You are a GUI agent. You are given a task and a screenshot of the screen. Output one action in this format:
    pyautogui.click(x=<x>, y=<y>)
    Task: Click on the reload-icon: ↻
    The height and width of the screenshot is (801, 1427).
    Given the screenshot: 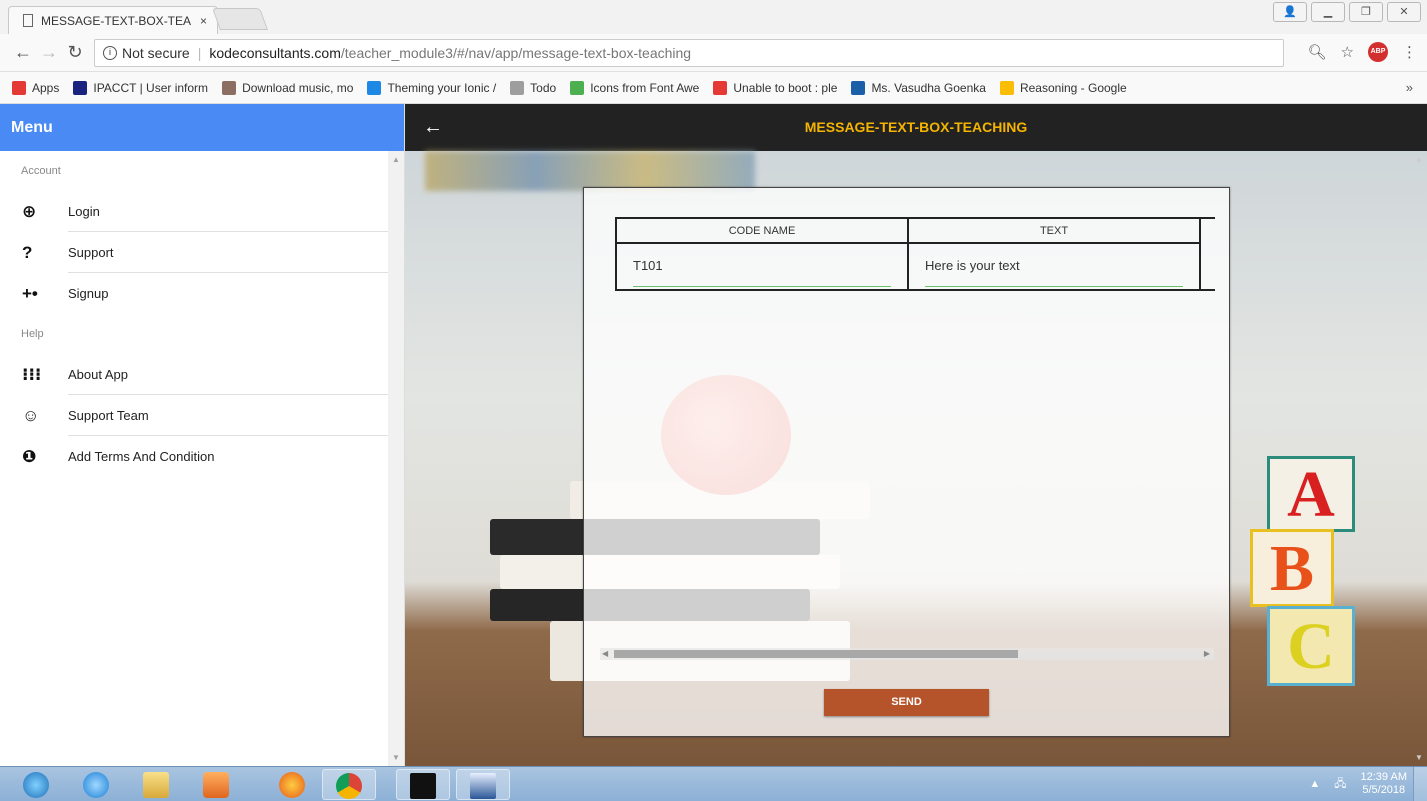 What is the action you would take?
    pyautogui.click(x=75, y=52)
    